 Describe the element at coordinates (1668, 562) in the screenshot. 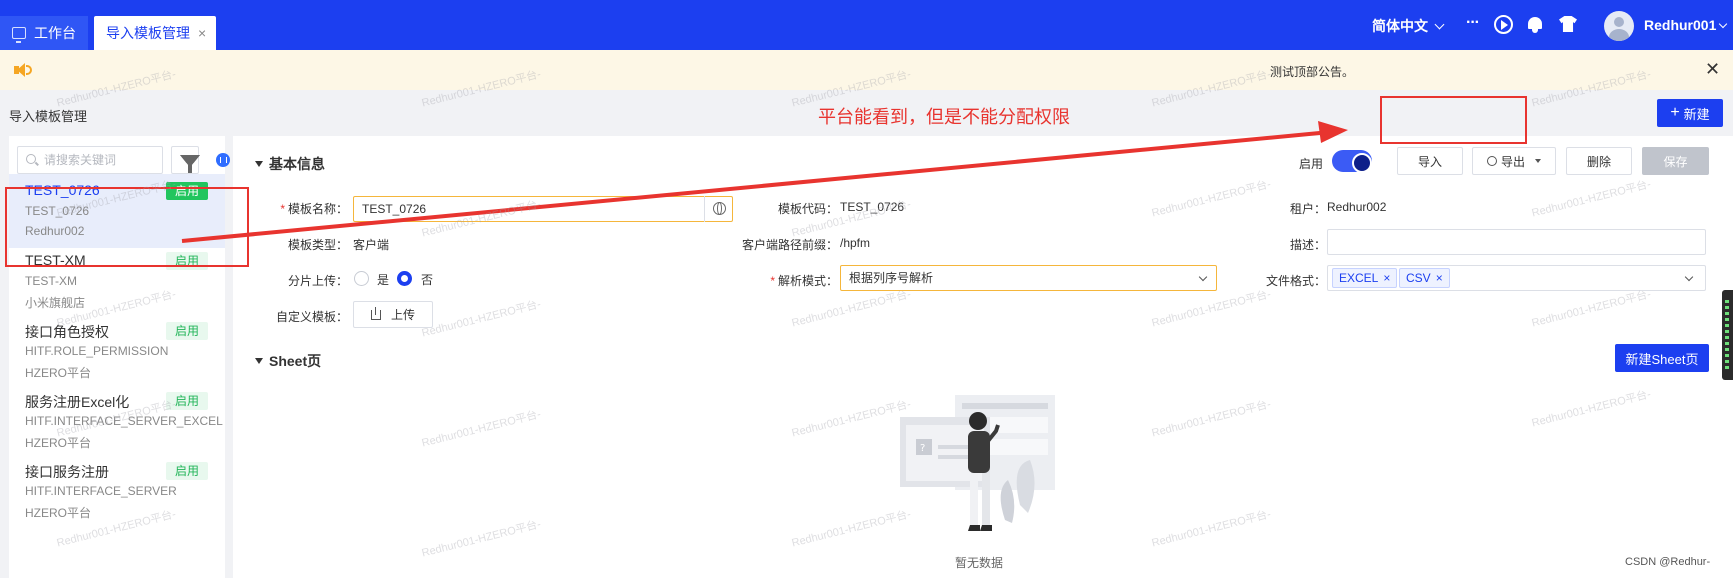

I see `footer-credit: CSDN @Redhur-` at that location.